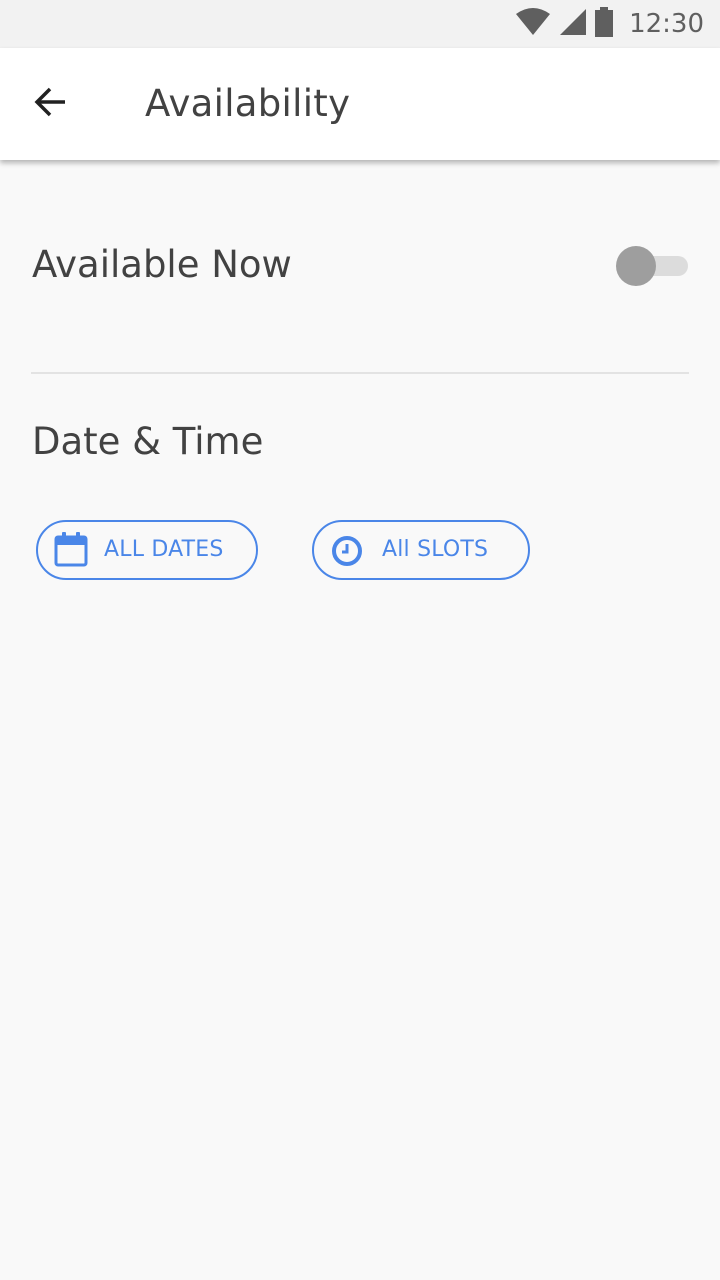 Image resolution: width=720 pixels, height=1280 pixels. What do you see at coordinates (360, 373) in the screenshot?
I see `divider` at bounding box center [360, 373].